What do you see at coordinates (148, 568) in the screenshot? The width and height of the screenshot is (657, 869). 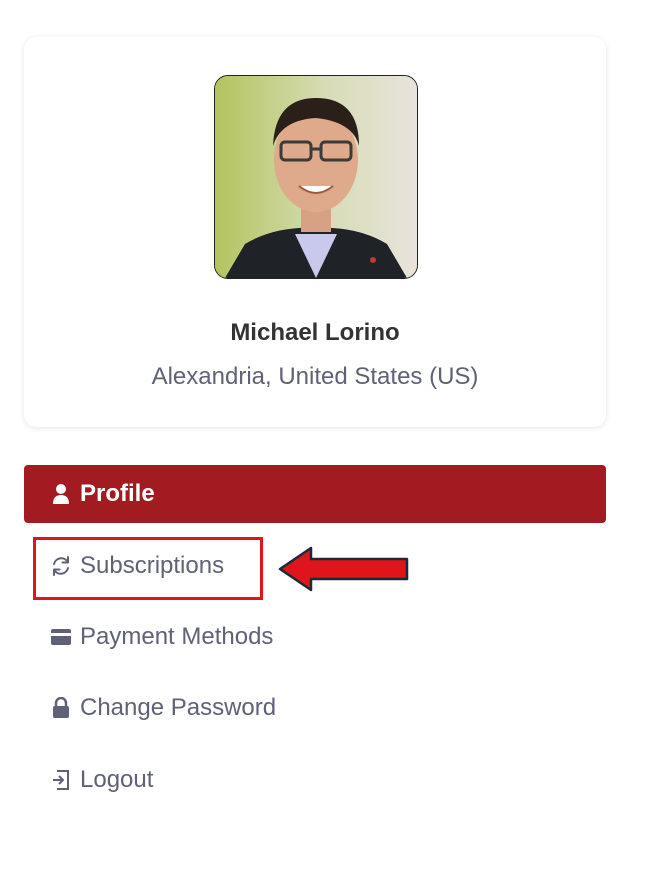 I see `annotation-highlight-box` at bounding box center [148, 568].